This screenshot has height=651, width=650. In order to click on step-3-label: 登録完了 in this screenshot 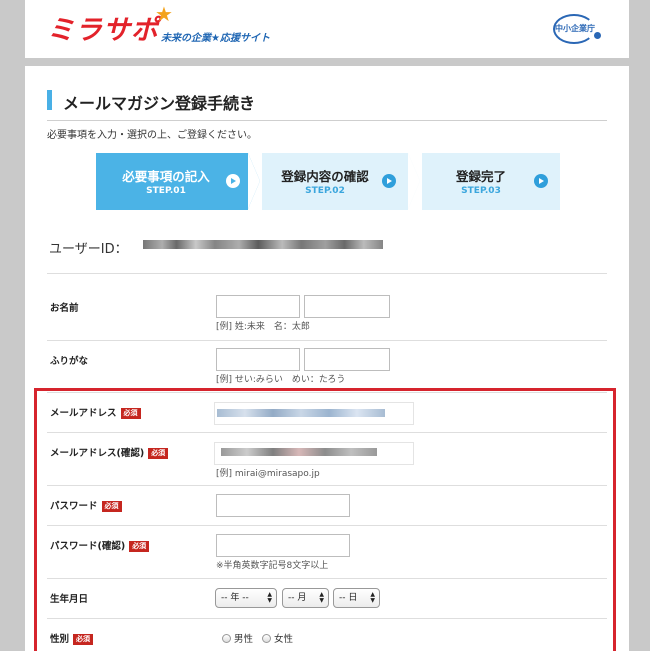, I will do `click(480, 176)`.